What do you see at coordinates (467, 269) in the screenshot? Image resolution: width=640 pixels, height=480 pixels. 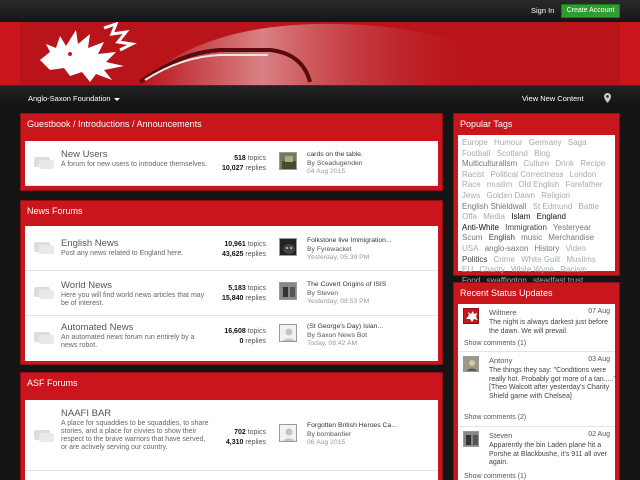 I see `tag-link: EU` at bounding box center [467, 269].